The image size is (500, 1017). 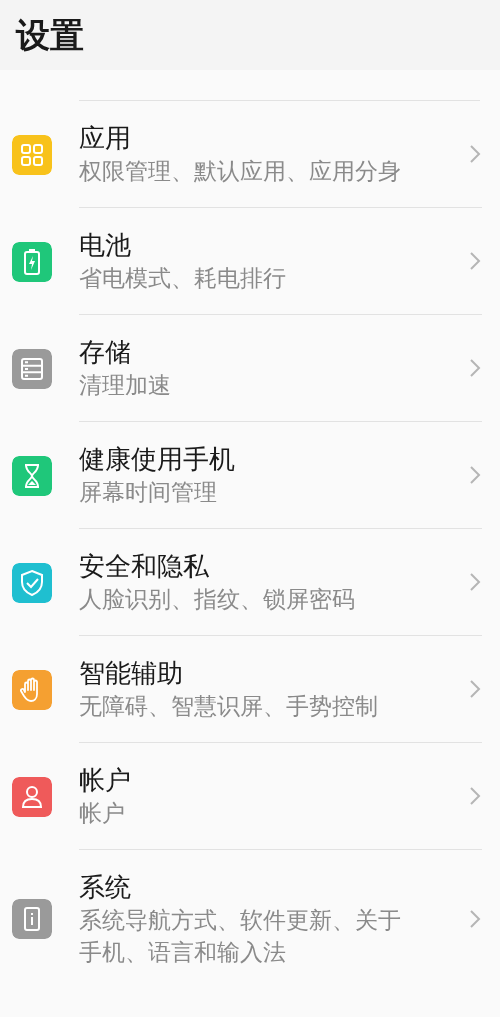 I want to click on page-title: 设置, so click(x=50, y=35).